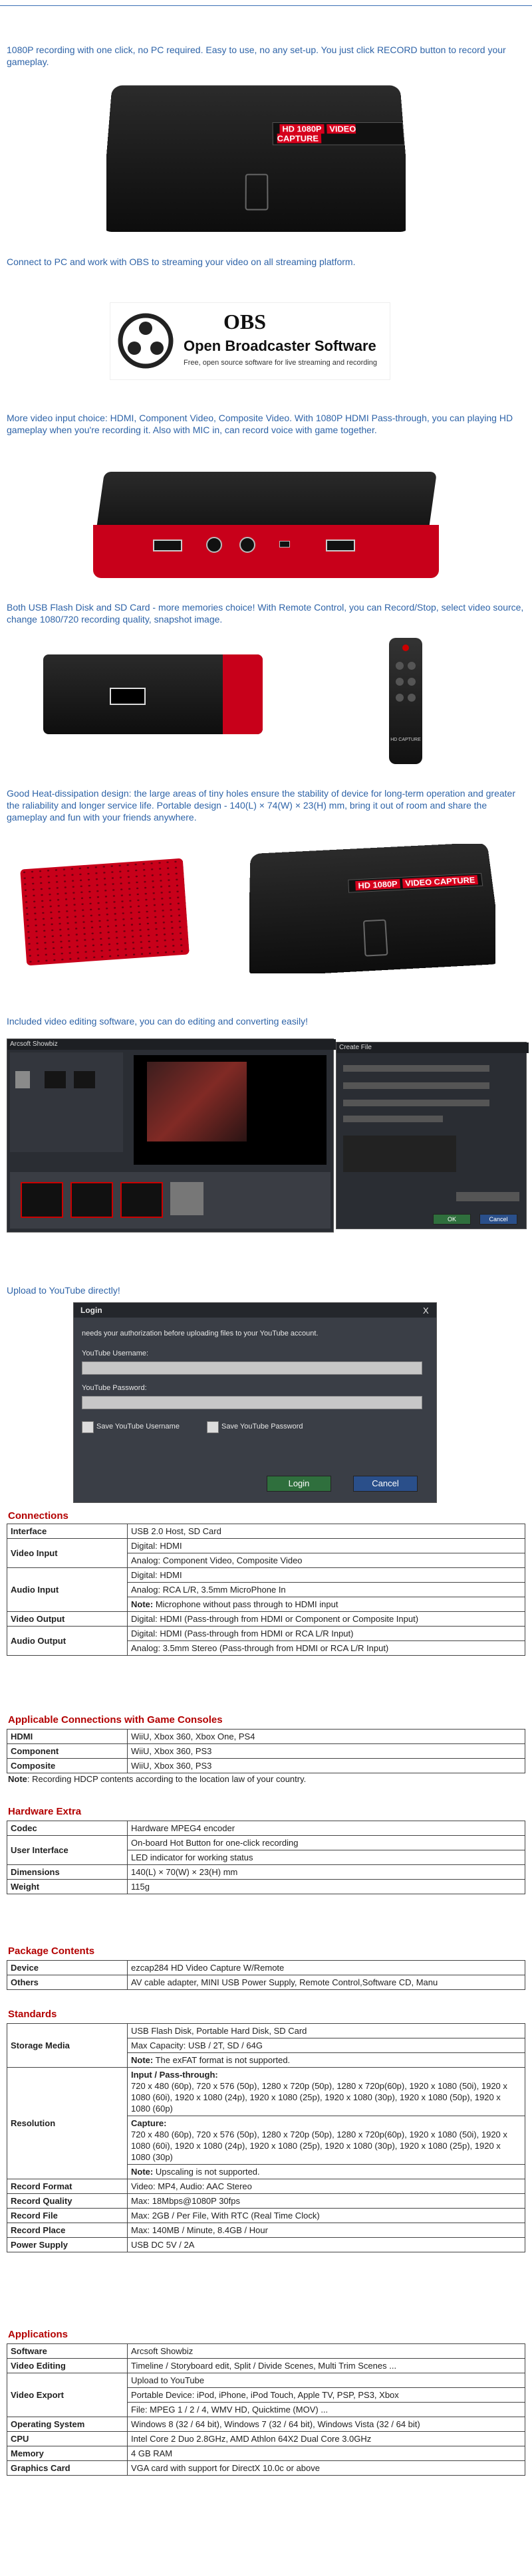 The width and height of the screenshot is (532, 2576). Describe the element at coordinates (252, 1402) in the screenshot. I see `youtube-password-input` at that location.